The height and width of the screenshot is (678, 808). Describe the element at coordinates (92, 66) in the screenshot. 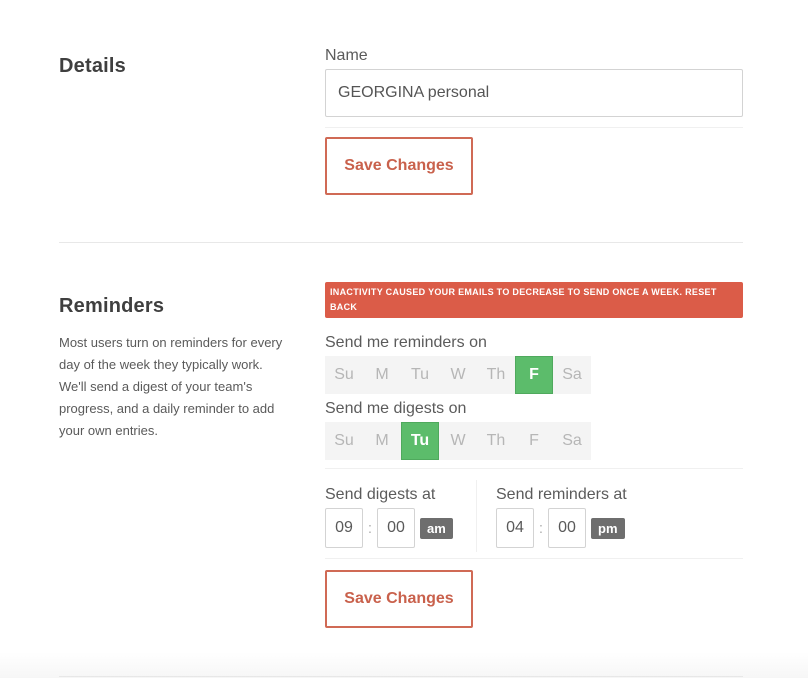

I see `details-heading: Details` at that location.